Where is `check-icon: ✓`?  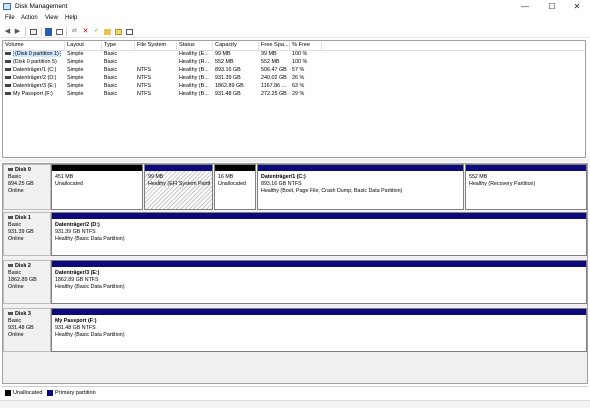
check-icon: ✓ is located at coordinates (96, 31).